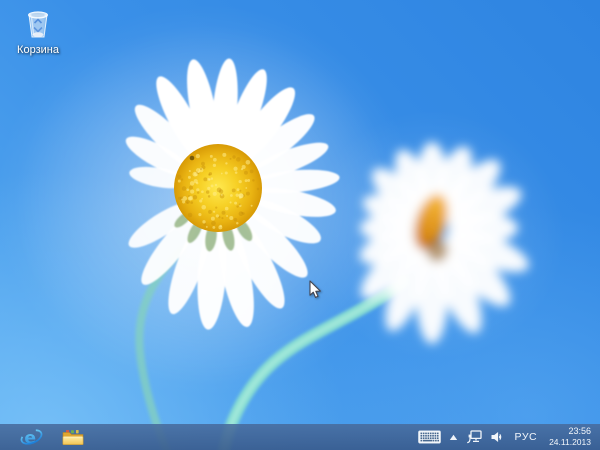 This screenshot has width=600, height=450. I want to click on show-hidden-icons-button, so click(453, 437).